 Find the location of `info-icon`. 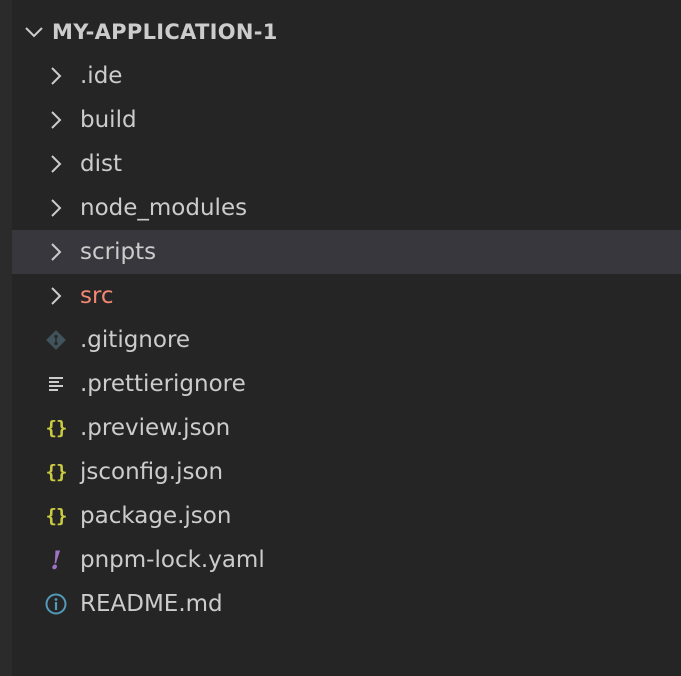

info-icon is located at coordinates (56, 604).